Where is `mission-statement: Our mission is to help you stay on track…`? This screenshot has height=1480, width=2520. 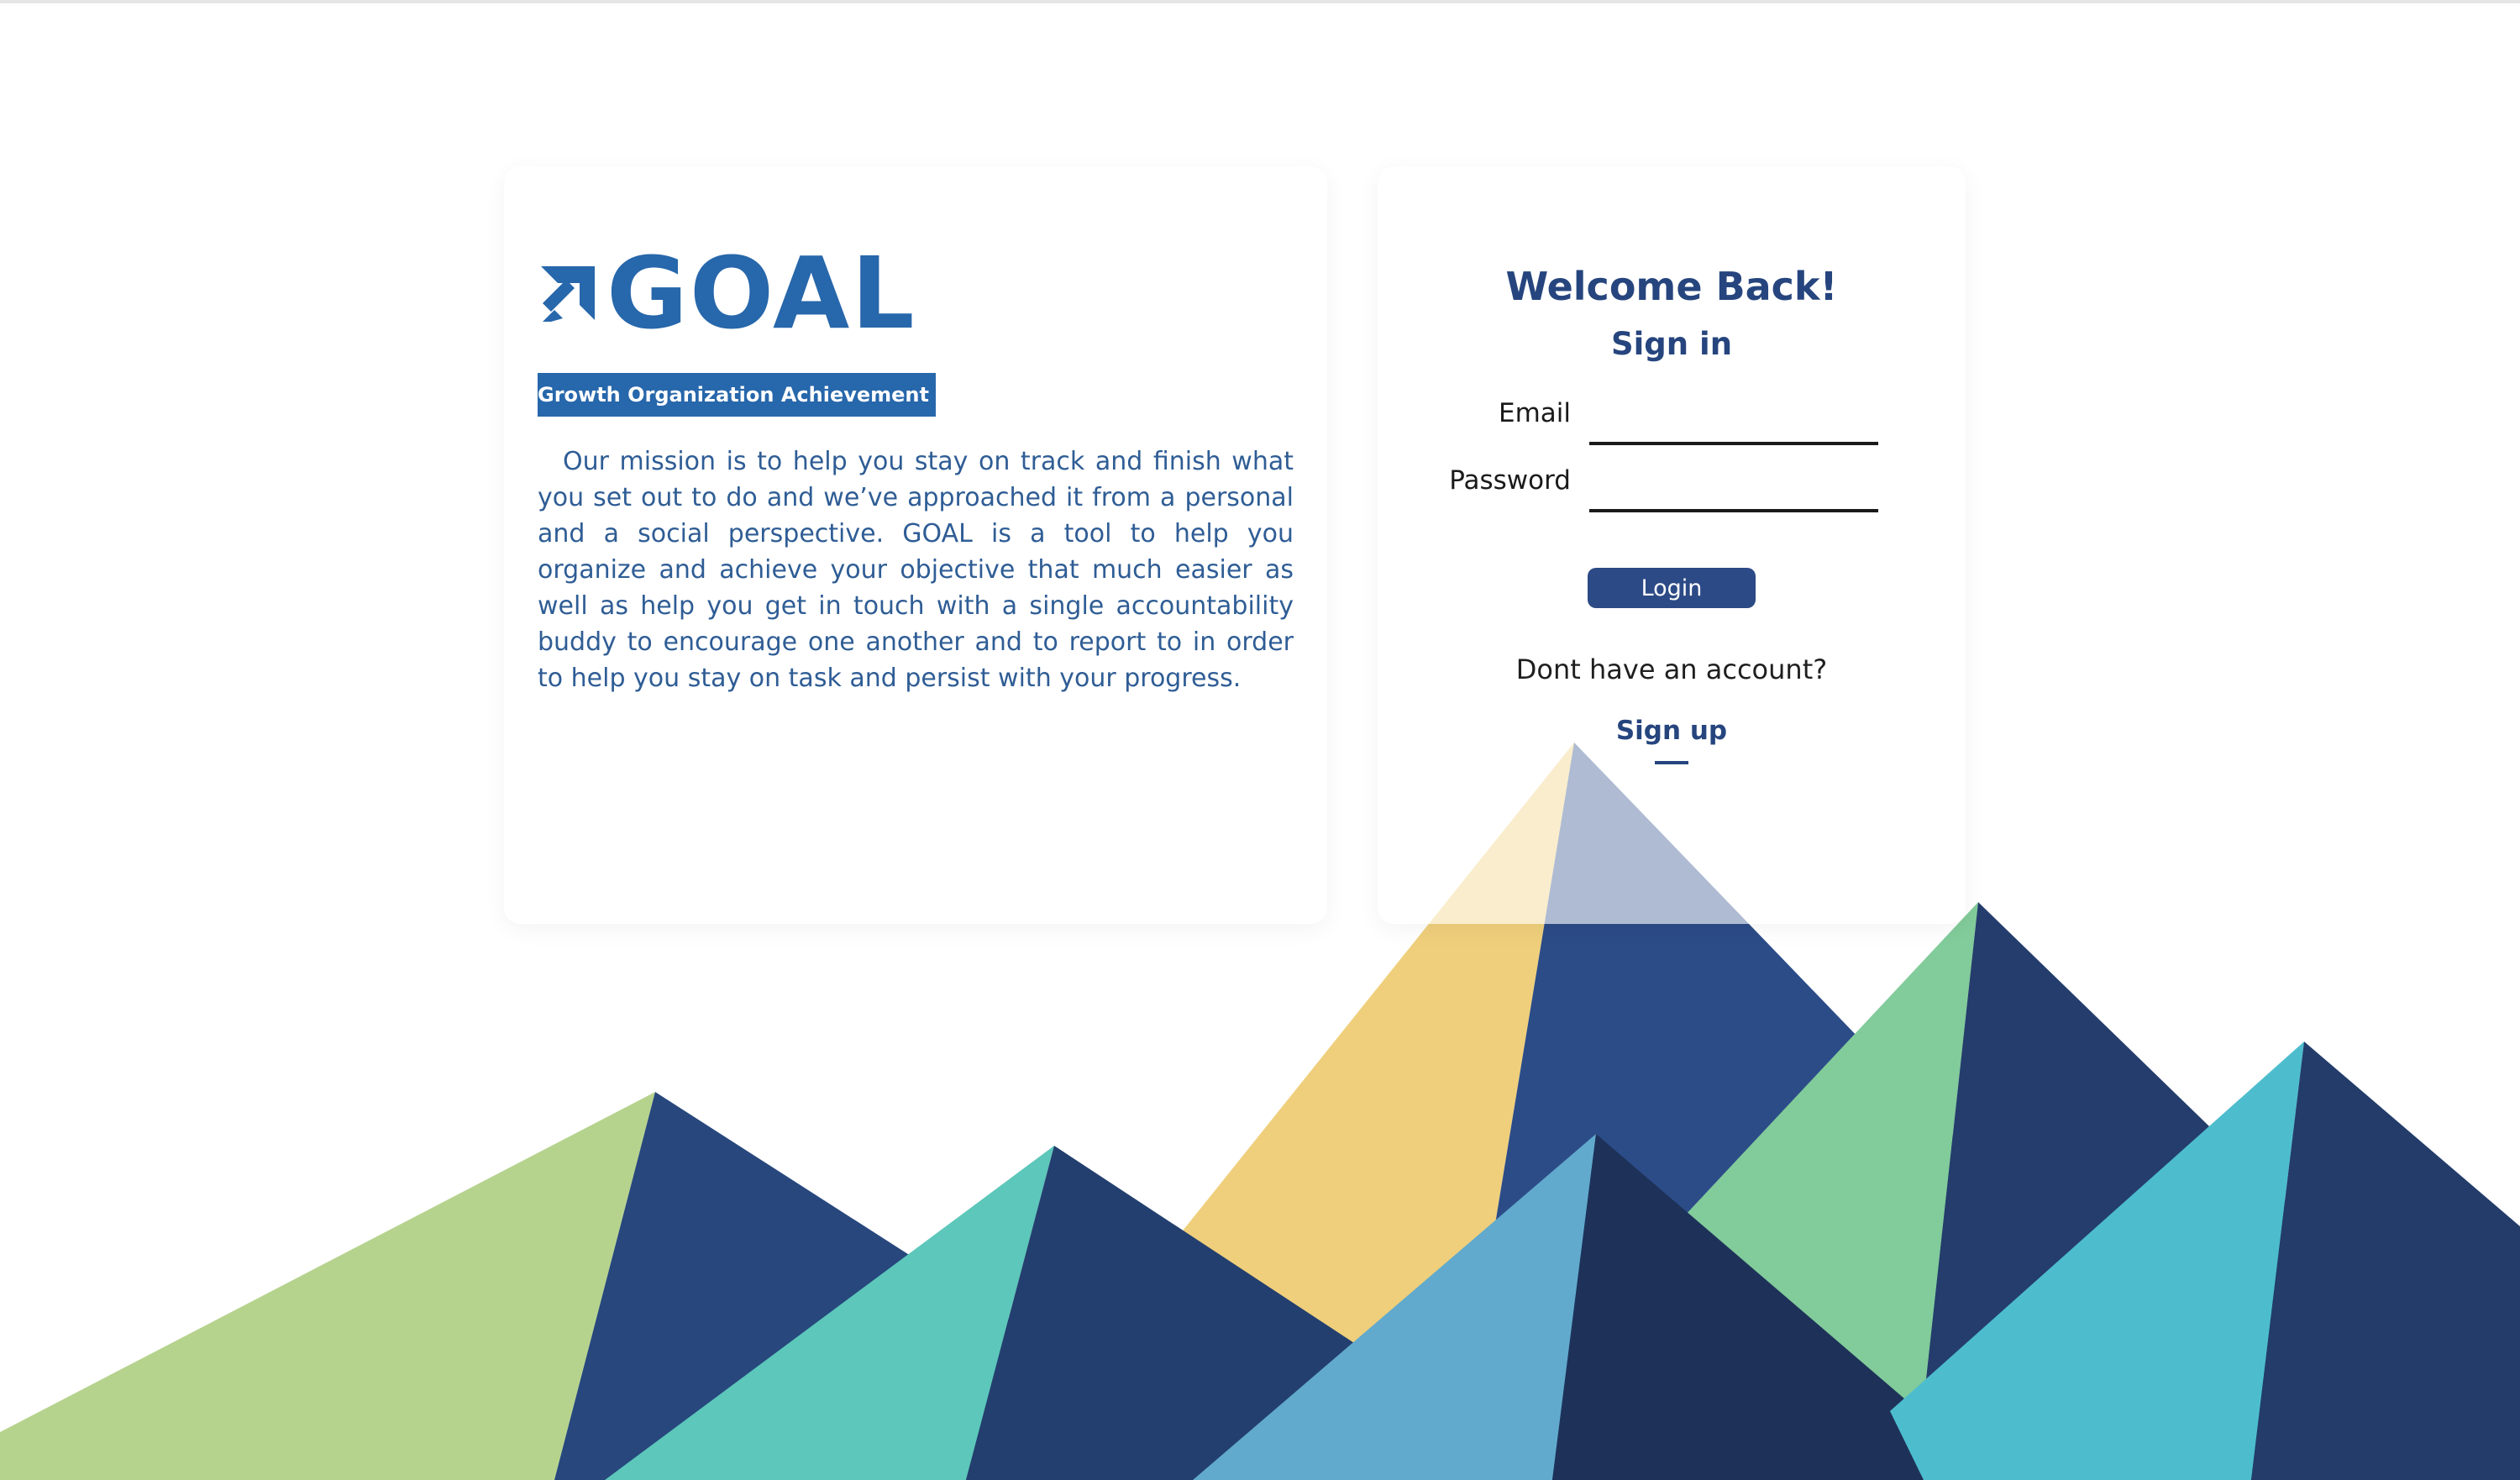
mission-statement: Our mission is to help you stay on track… is located at coordinates (916, 570).